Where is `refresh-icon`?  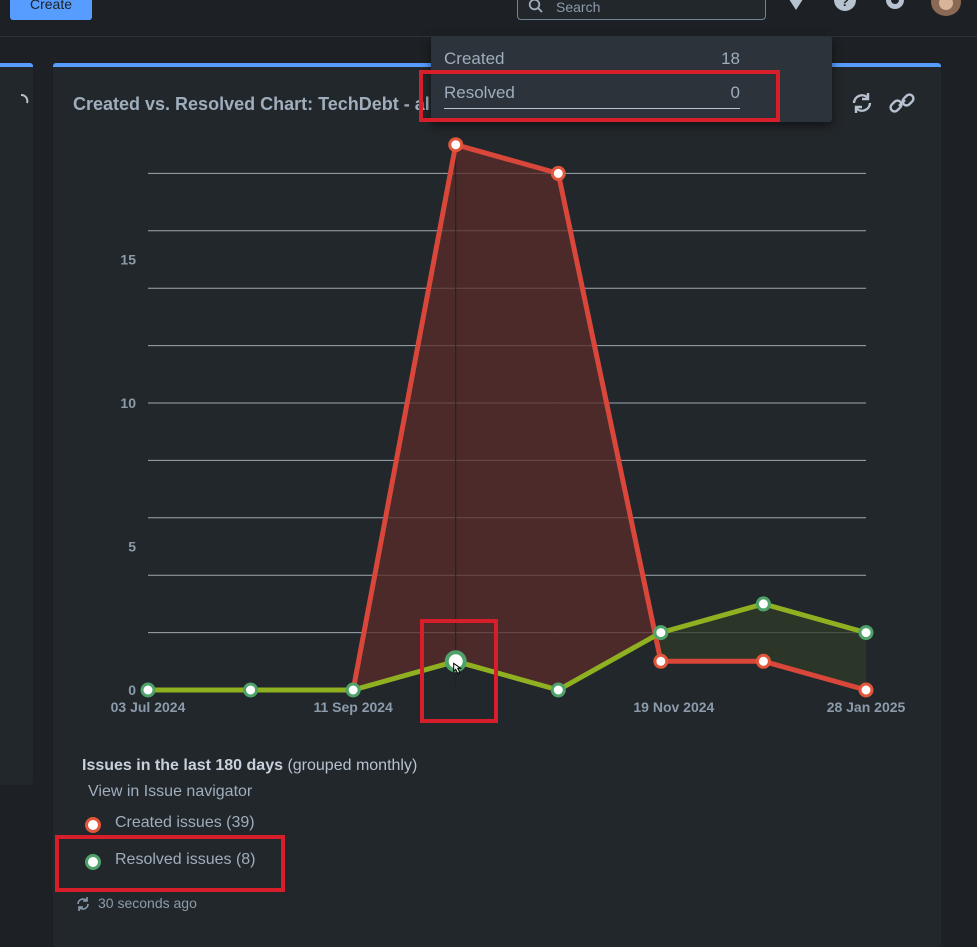
refresh-icon is located at coordinates (83, 904).